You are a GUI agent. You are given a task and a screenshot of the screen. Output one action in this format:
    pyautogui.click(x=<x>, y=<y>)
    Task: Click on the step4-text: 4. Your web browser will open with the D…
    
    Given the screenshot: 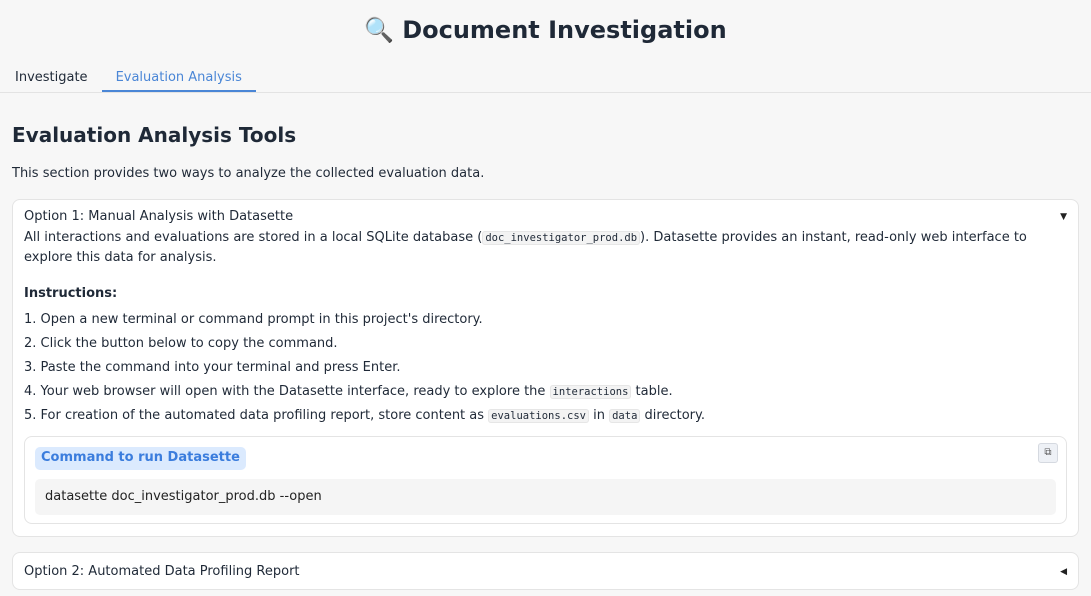 What is the action you would take?
    pyautogui.click(x=287, y=391)
    